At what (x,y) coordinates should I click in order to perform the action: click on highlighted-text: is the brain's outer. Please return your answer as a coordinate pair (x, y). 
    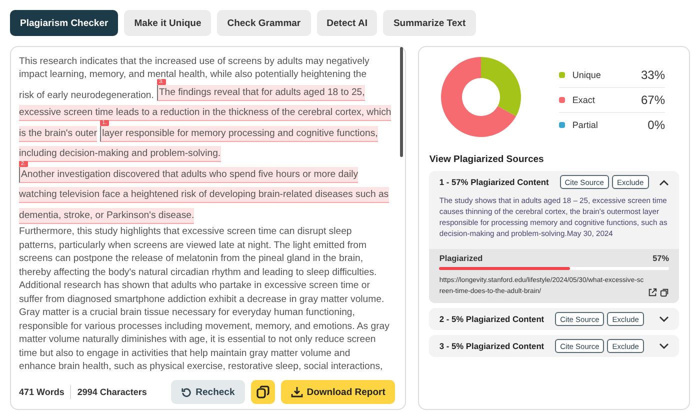
    Looking at the image, I should click on (58, 134).